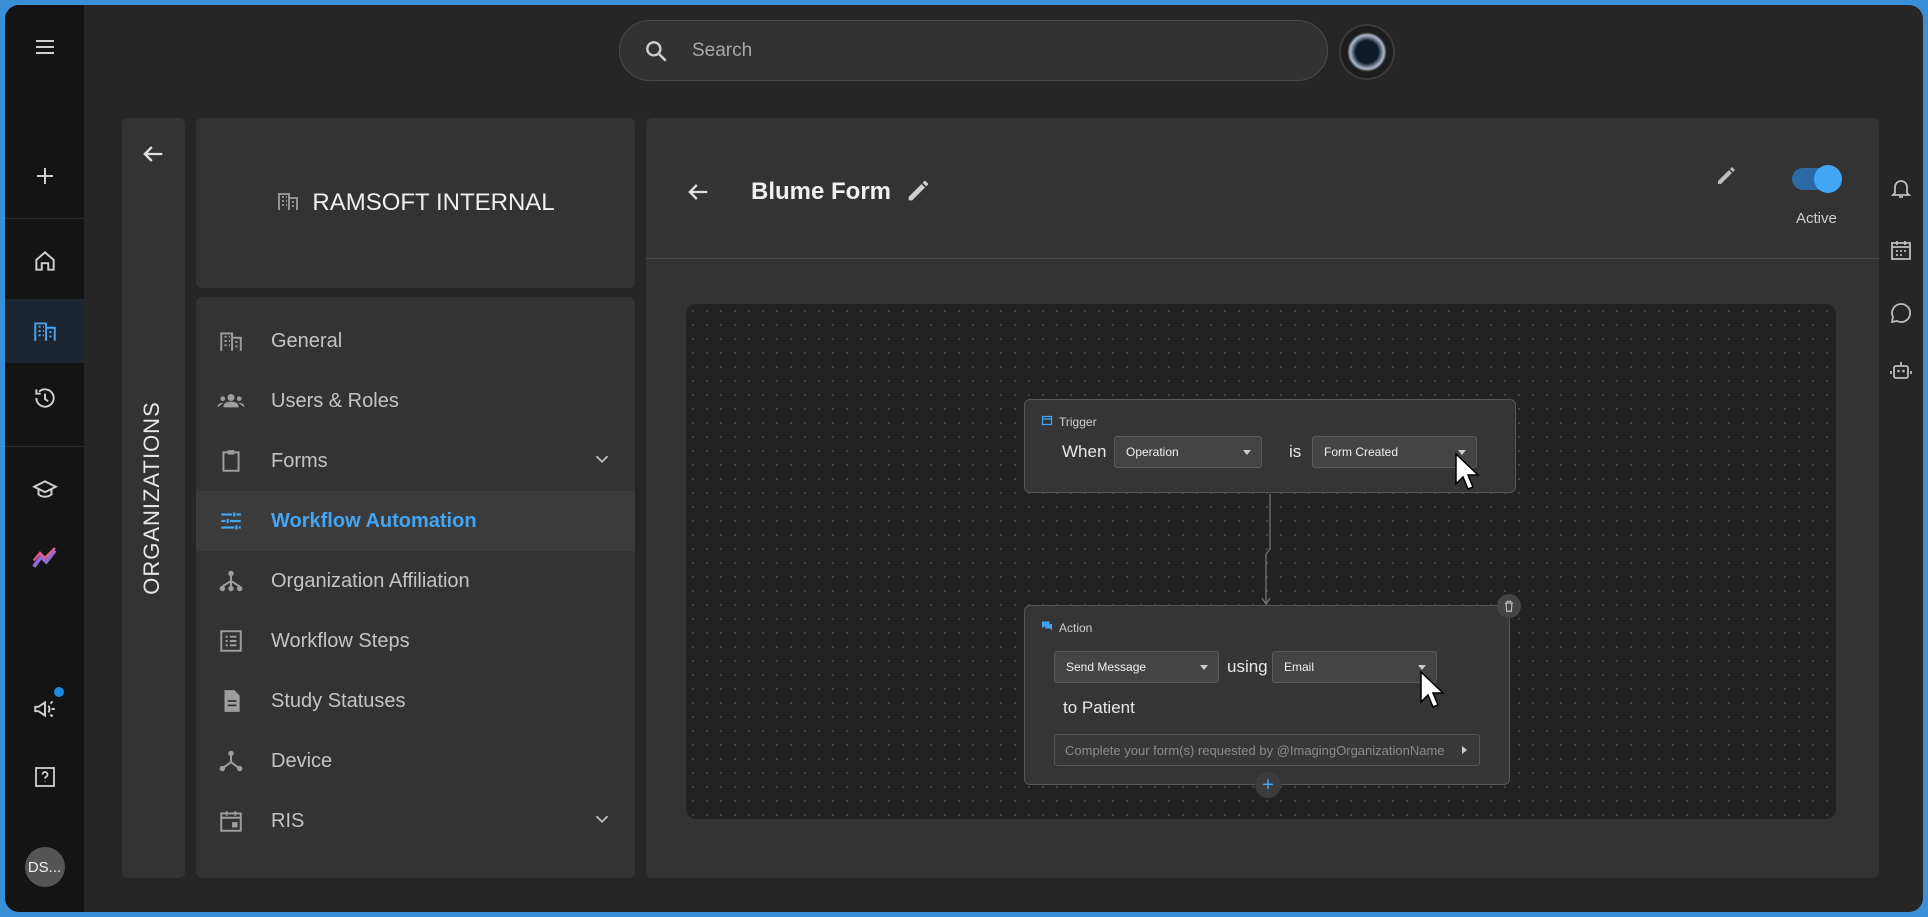  I want to click on active-label: Active, so click(1816, 218).